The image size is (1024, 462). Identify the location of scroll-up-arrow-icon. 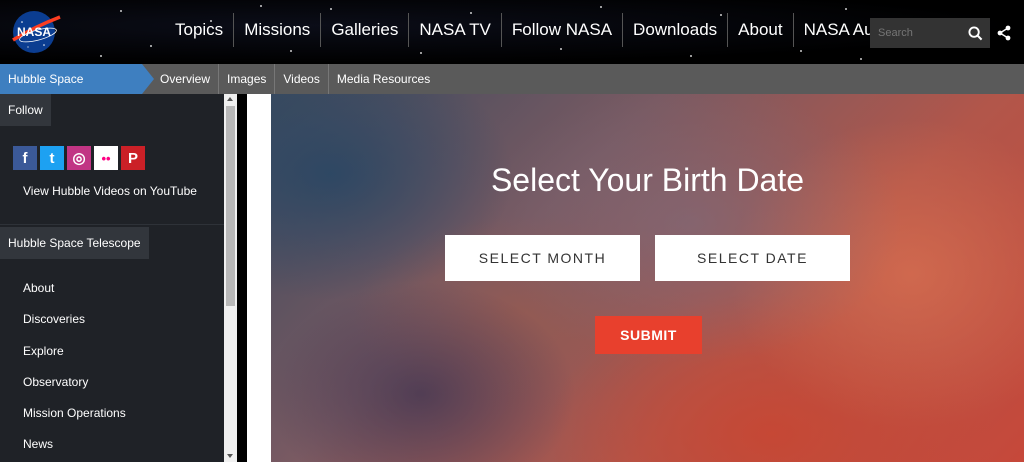
(230, 99).